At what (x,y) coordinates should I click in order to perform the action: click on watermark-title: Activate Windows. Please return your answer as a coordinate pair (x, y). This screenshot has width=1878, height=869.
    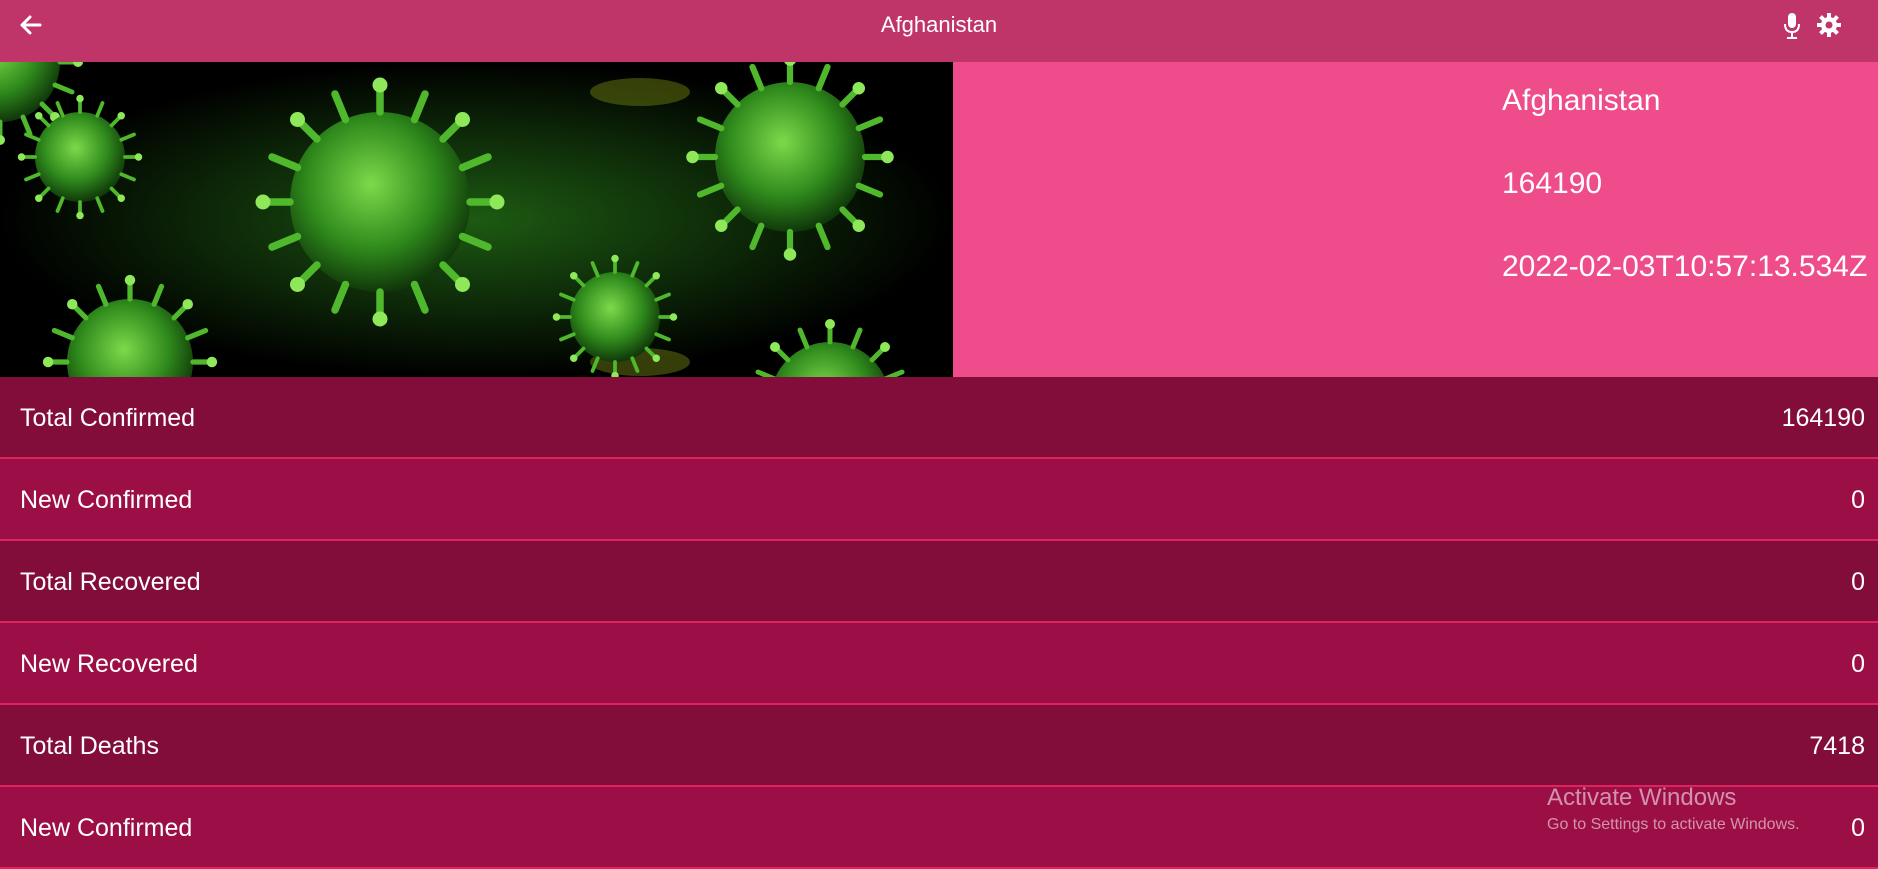
    Looking at the image, I should click on (1642, 797).